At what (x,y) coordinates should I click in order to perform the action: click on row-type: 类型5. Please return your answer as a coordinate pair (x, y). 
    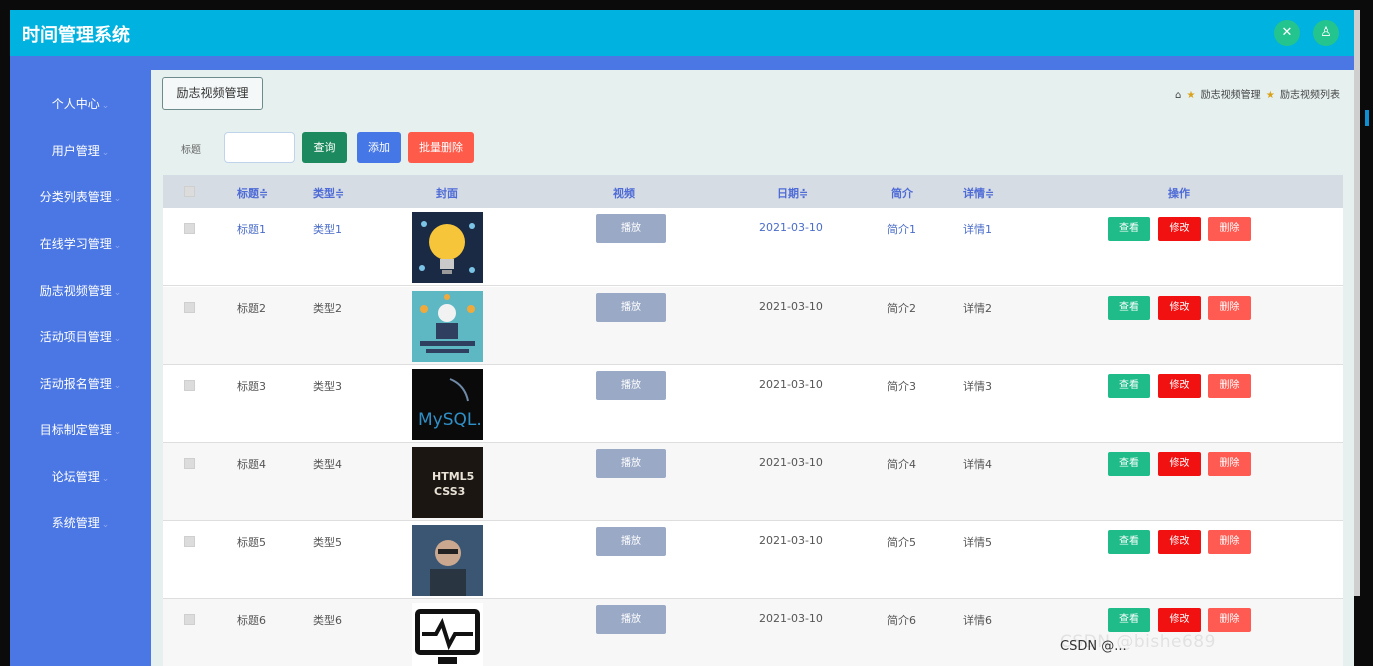
    Looking at the image, I should click on (327, 542).